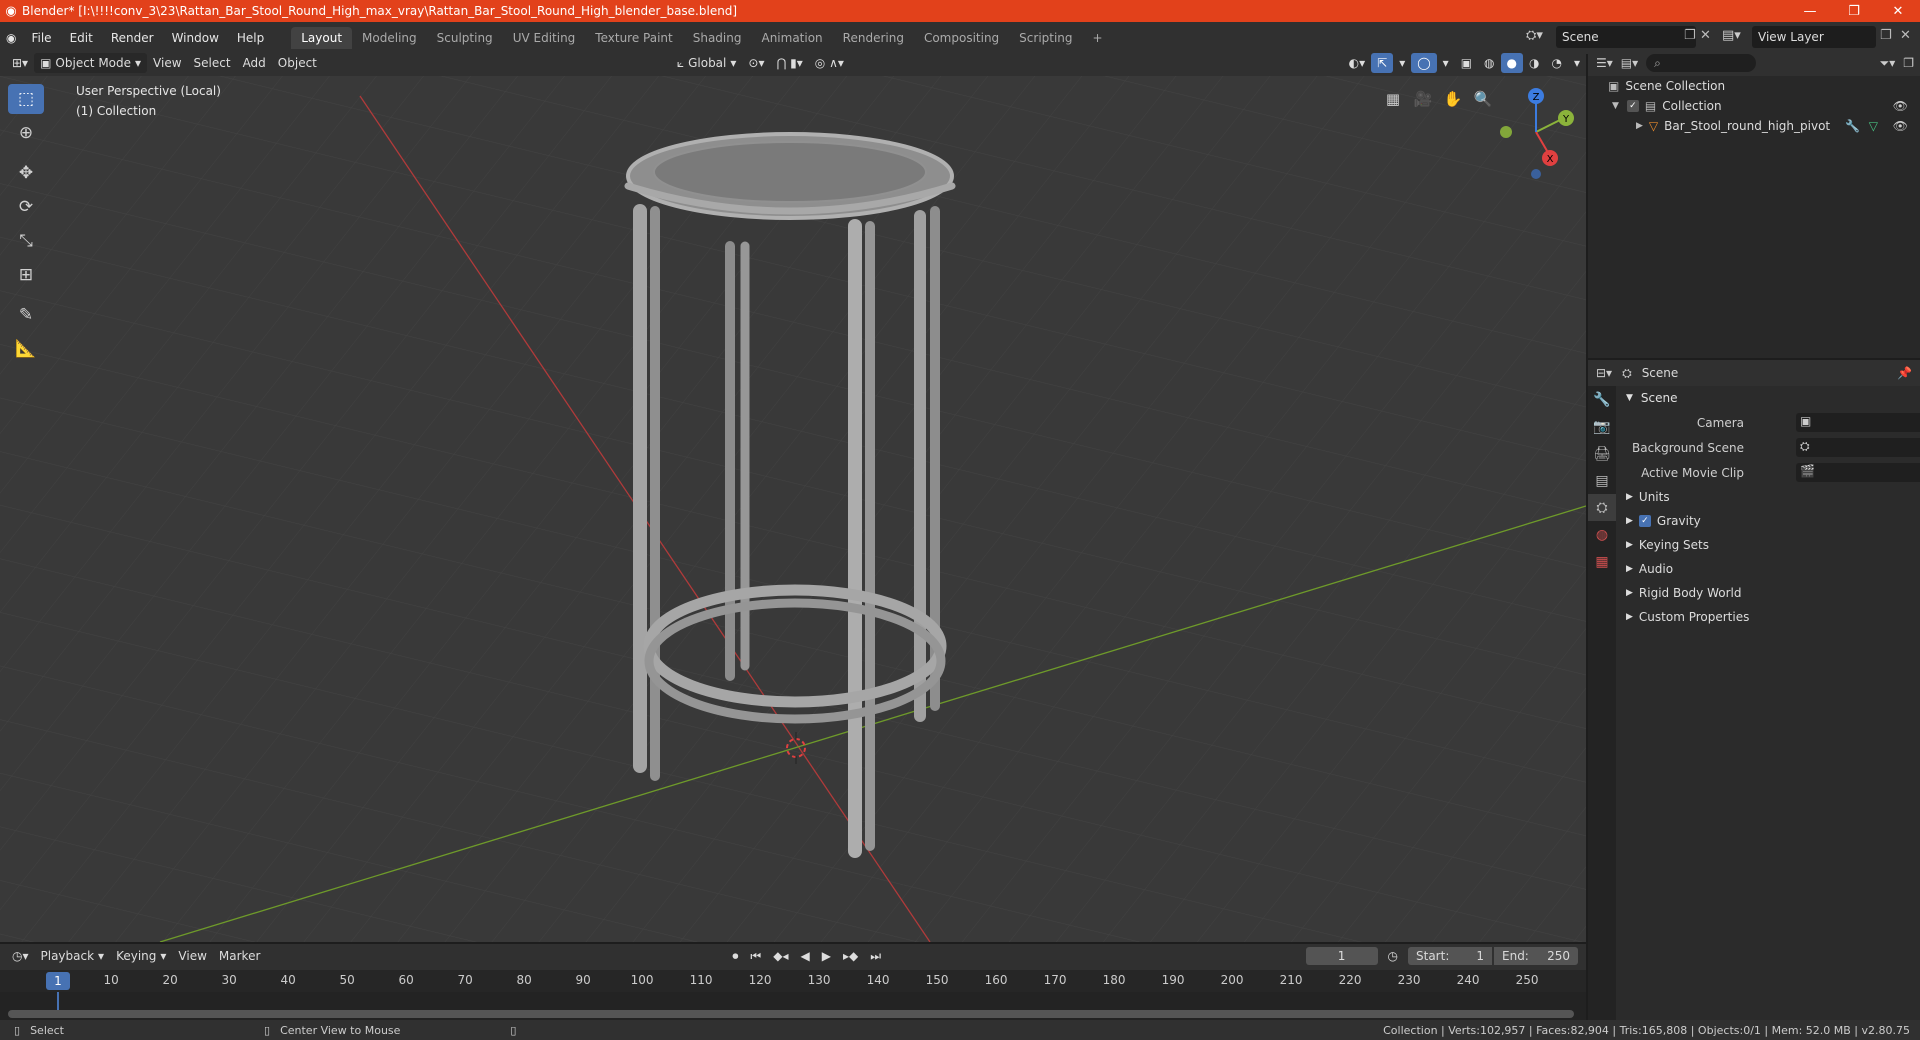 The width and height of the screenshot is (1920, 1040). Describe the element at coordinates (780, 956) in the screenshot. I see `prev-key-icon: ◆◂` at that location.